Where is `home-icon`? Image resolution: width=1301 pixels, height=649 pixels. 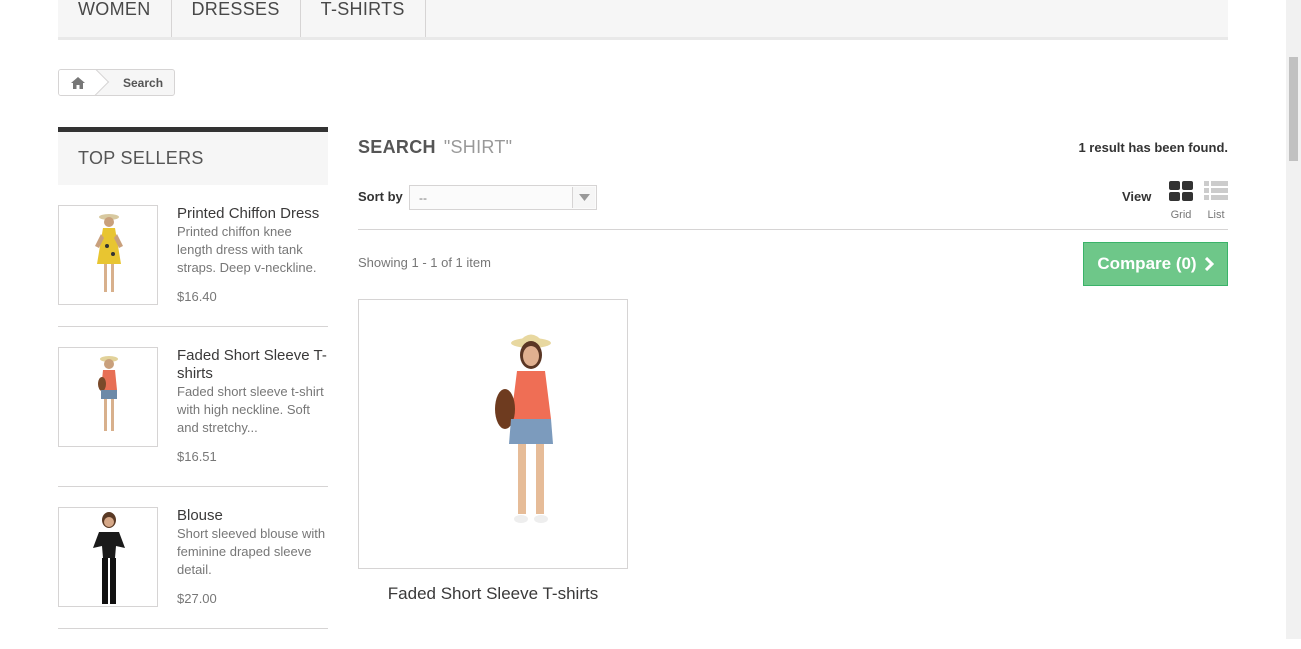
home-icon is located at coordinates (78, 82).